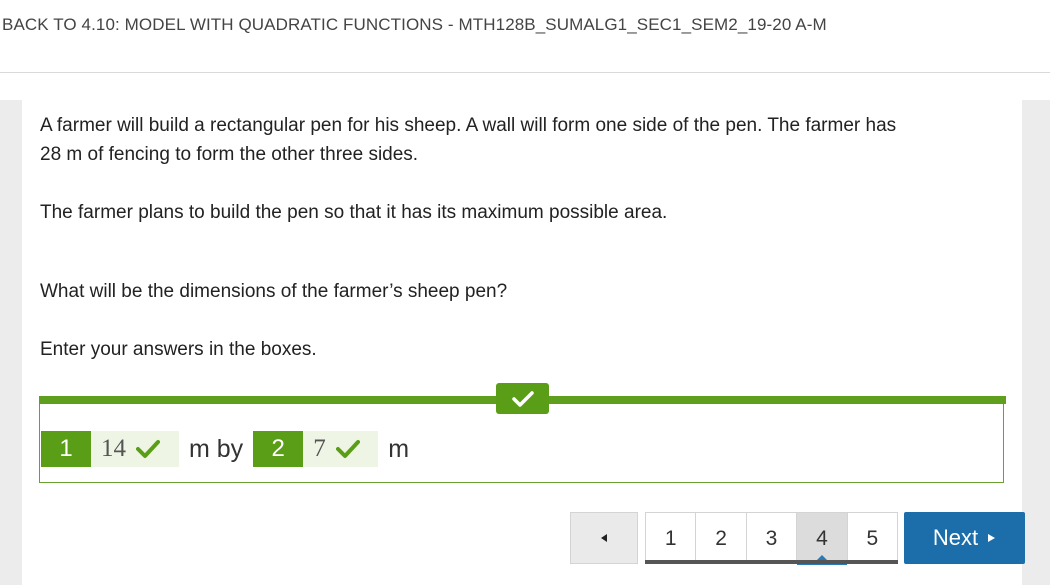 The height and width of the screenshot is (585, 1050). I want to click on instructions: Enter your answers in the boxes., so click(178, 349).